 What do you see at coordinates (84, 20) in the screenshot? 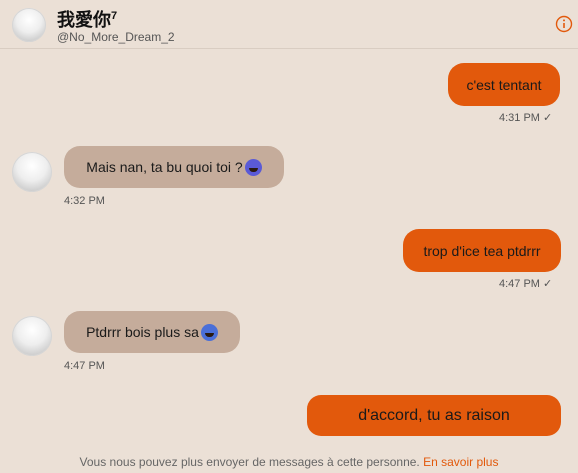
I see `contact-name-text: 我愛你` at bounding box center [84, 20].